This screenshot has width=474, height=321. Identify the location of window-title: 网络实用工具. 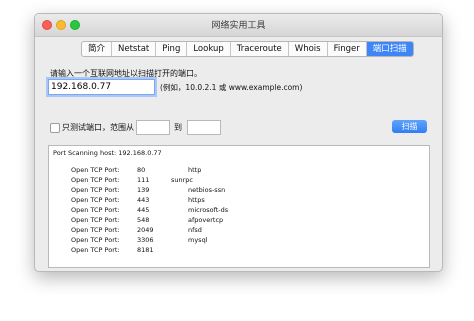
(238, 26).